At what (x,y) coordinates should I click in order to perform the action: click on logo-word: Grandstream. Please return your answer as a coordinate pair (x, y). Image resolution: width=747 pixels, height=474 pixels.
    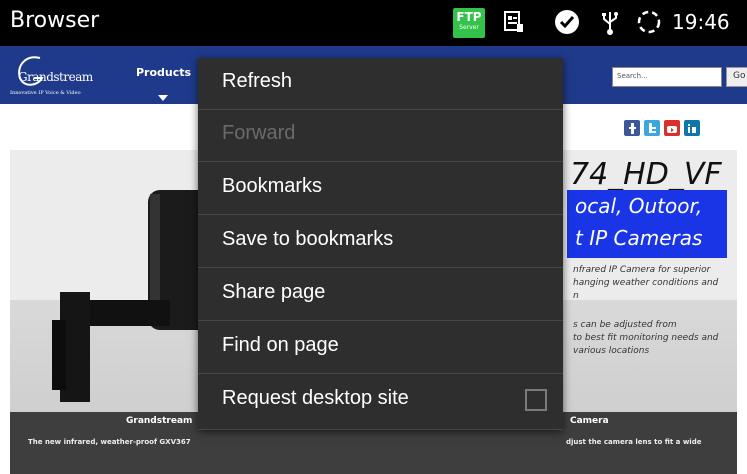
    Looking at the image, I should click on (55, 77).